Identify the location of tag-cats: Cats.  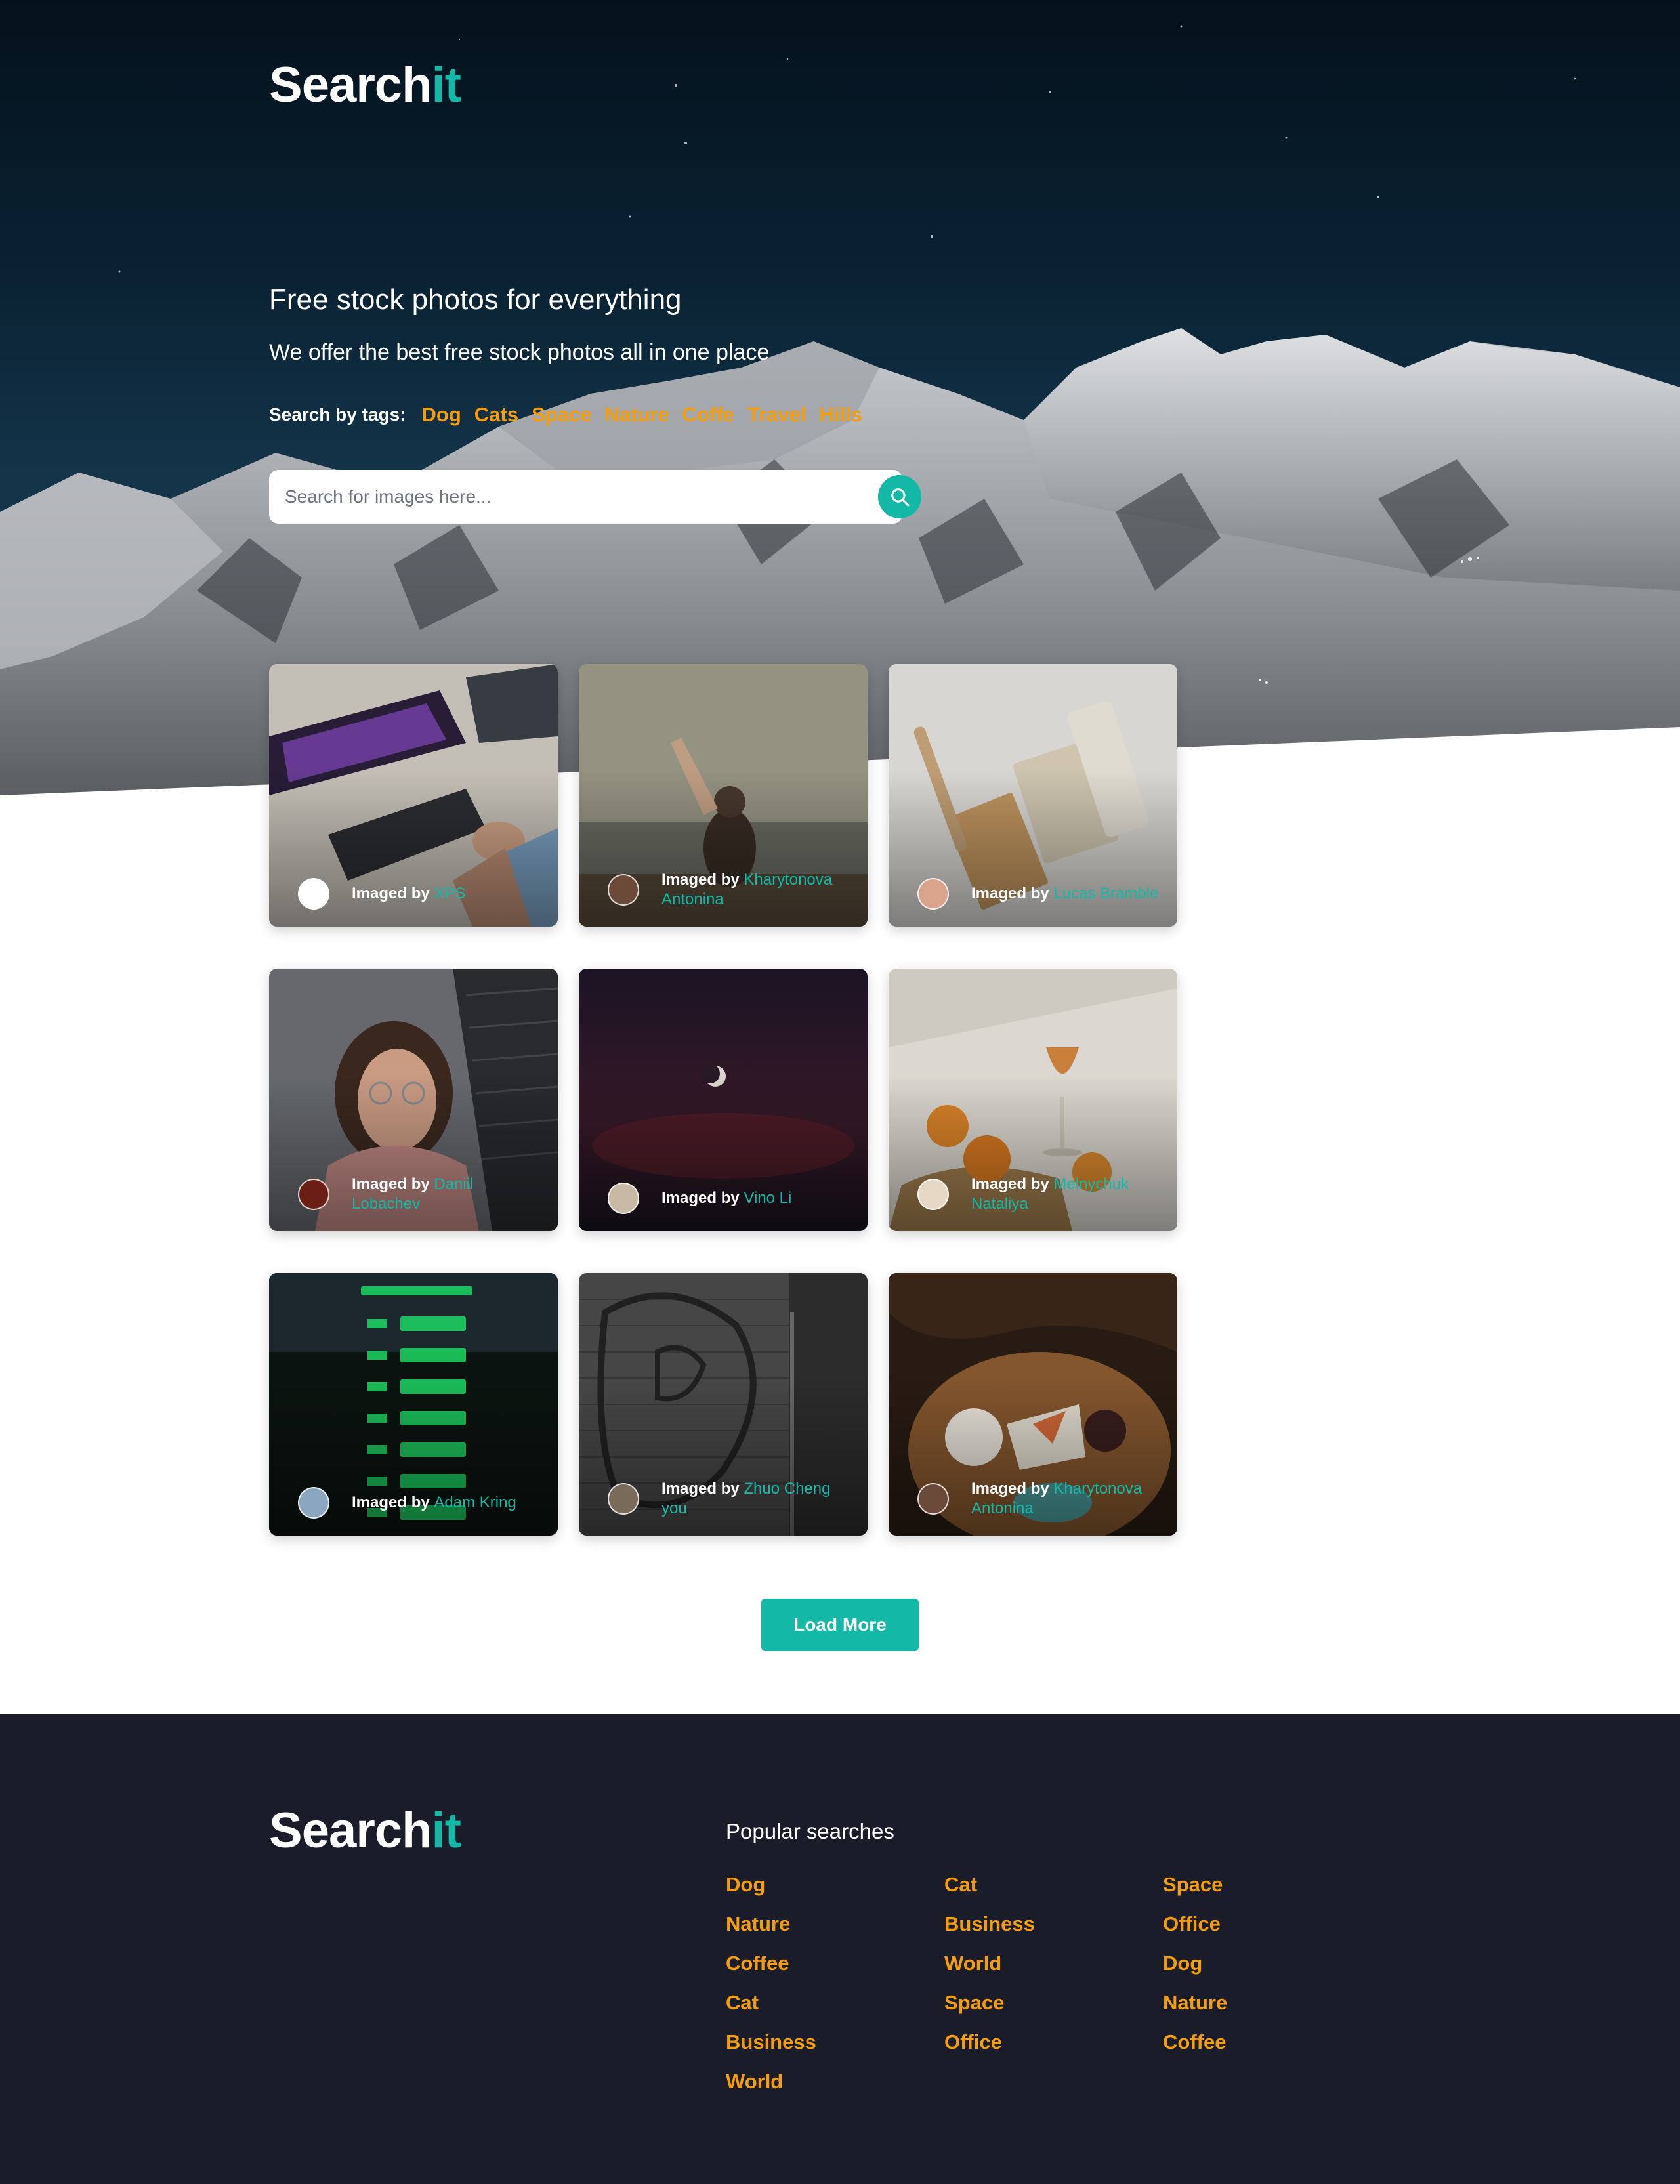
(496, 415).